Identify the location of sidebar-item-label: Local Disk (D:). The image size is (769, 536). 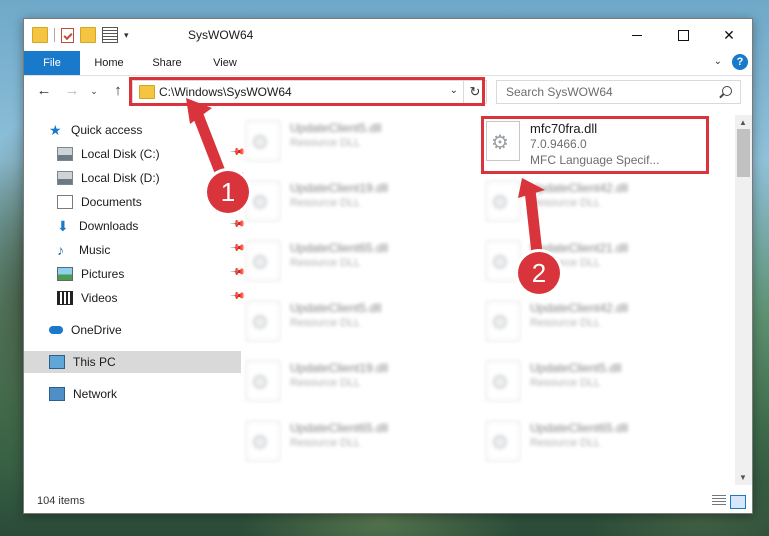
(120, 178).